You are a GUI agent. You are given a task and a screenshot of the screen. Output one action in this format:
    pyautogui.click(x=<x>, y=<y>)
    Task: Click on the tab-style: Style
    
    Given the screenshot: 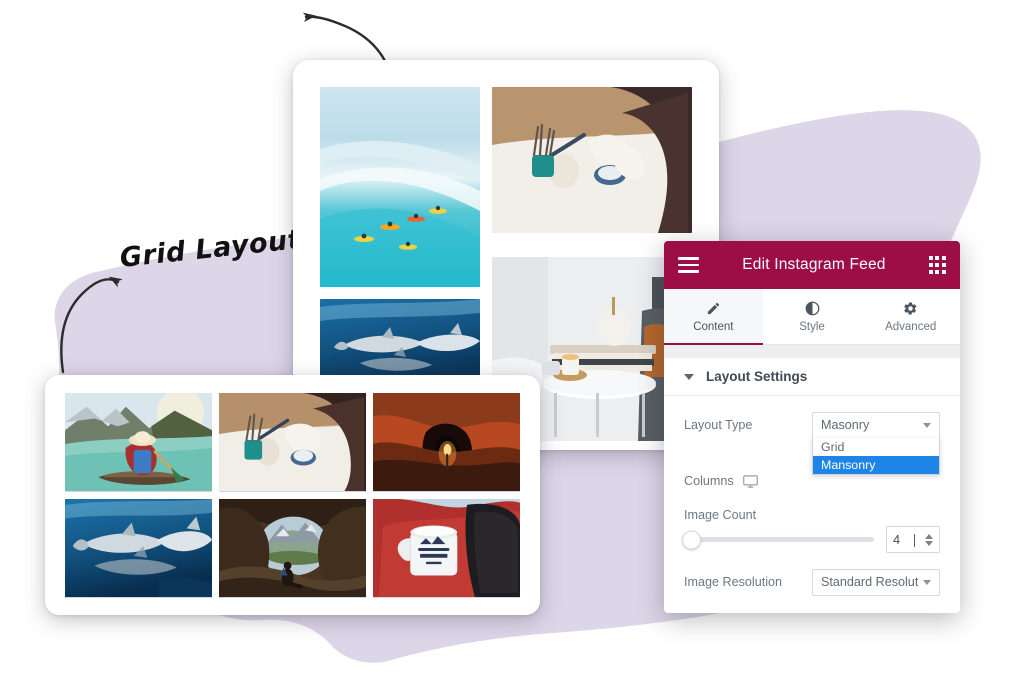 What is the action you would take?
    pyautogui.click(x=812, y=316)
    